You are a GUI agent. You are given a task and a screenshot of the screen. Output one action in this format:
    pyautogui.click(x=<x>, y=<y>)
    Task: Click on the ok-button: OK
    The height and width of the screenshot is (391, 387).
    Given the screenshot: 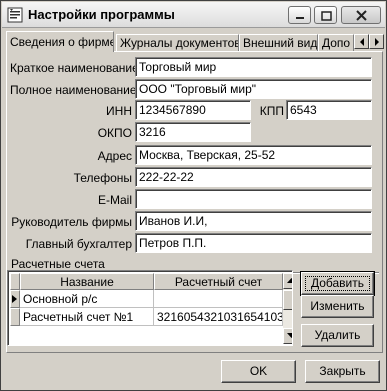 What is the action you would take?
    pyautogui.click(x=258, y=371)
    